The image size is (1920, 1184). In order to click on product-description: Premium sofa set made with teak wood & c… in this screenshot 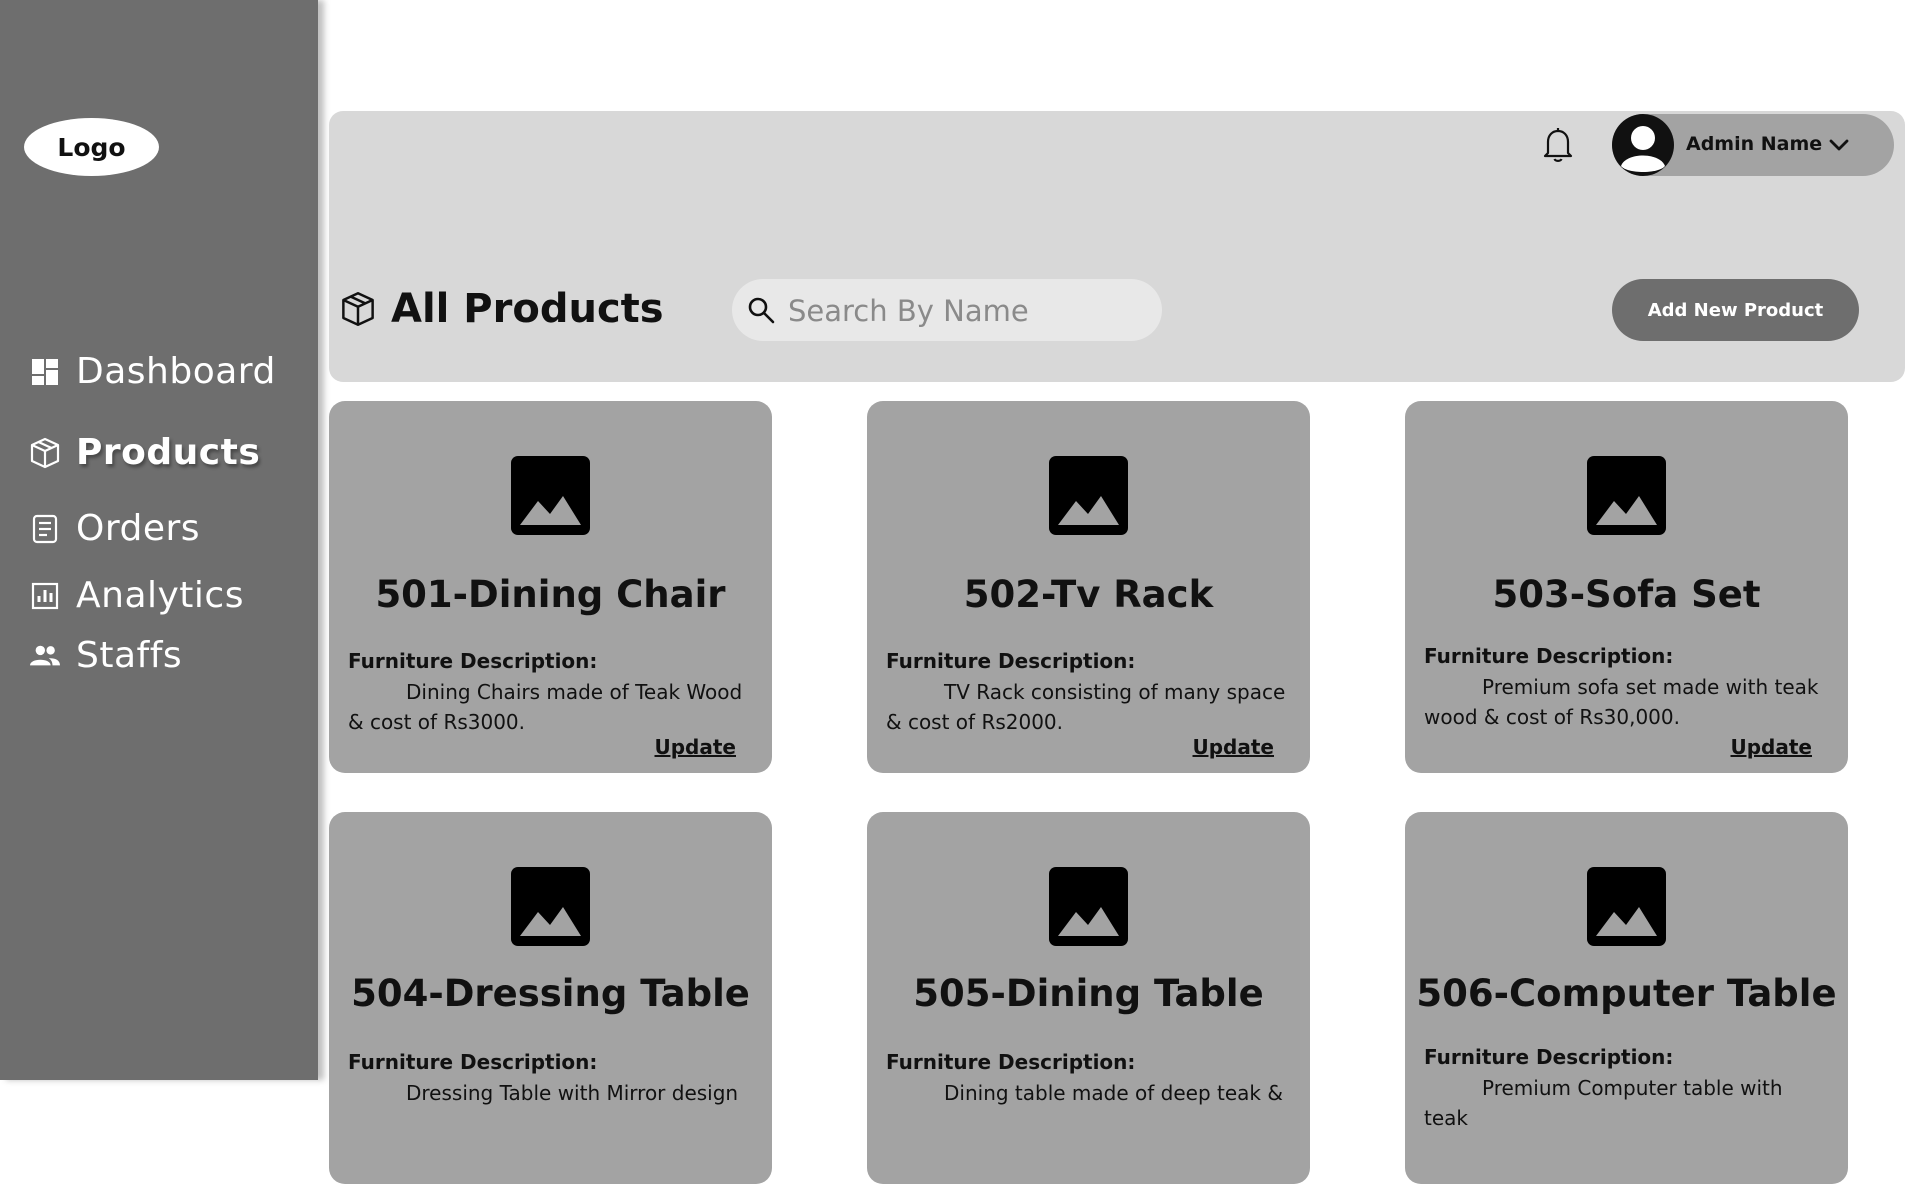, I will do `click(1621, 702)`.